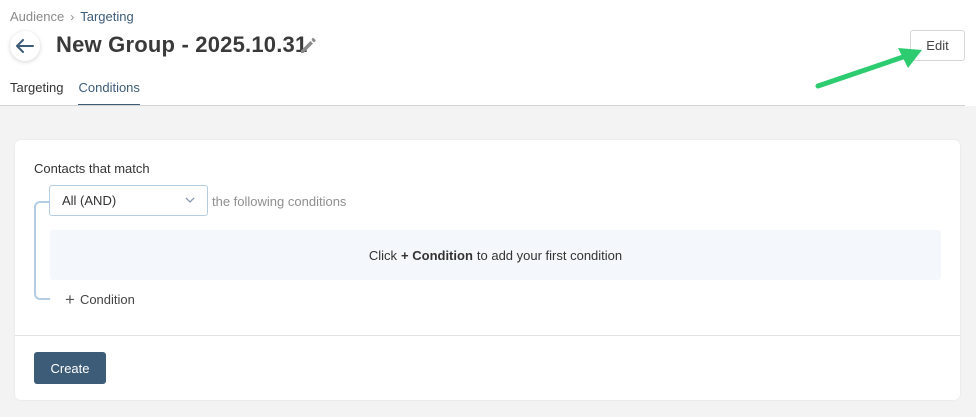 The width and height of the screenshot is (976, 417). I want to click on back-button, so click(25, 46).